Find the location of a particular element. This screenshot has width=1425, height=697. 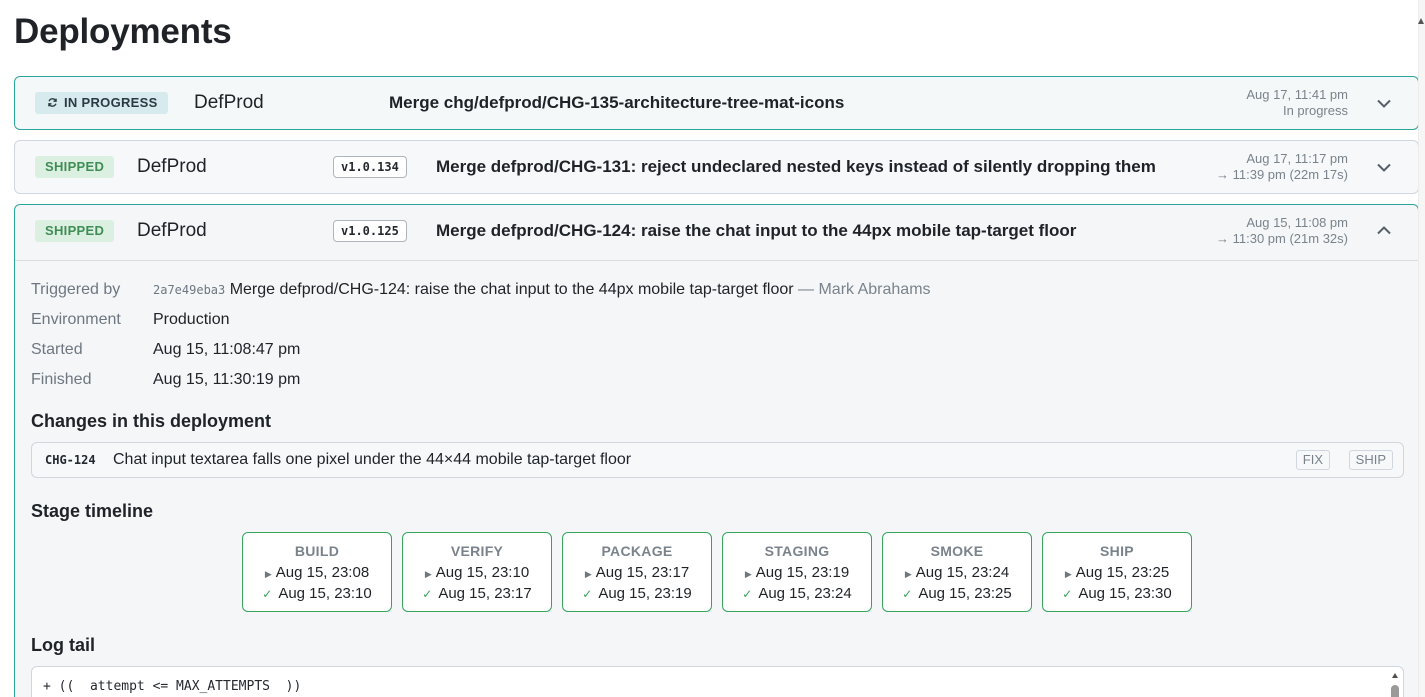

stage-ship: SHIP ▶ Aug 15, 23:25 ✓ Aug 15, 23:30 is located at coordinates (1117, 572).